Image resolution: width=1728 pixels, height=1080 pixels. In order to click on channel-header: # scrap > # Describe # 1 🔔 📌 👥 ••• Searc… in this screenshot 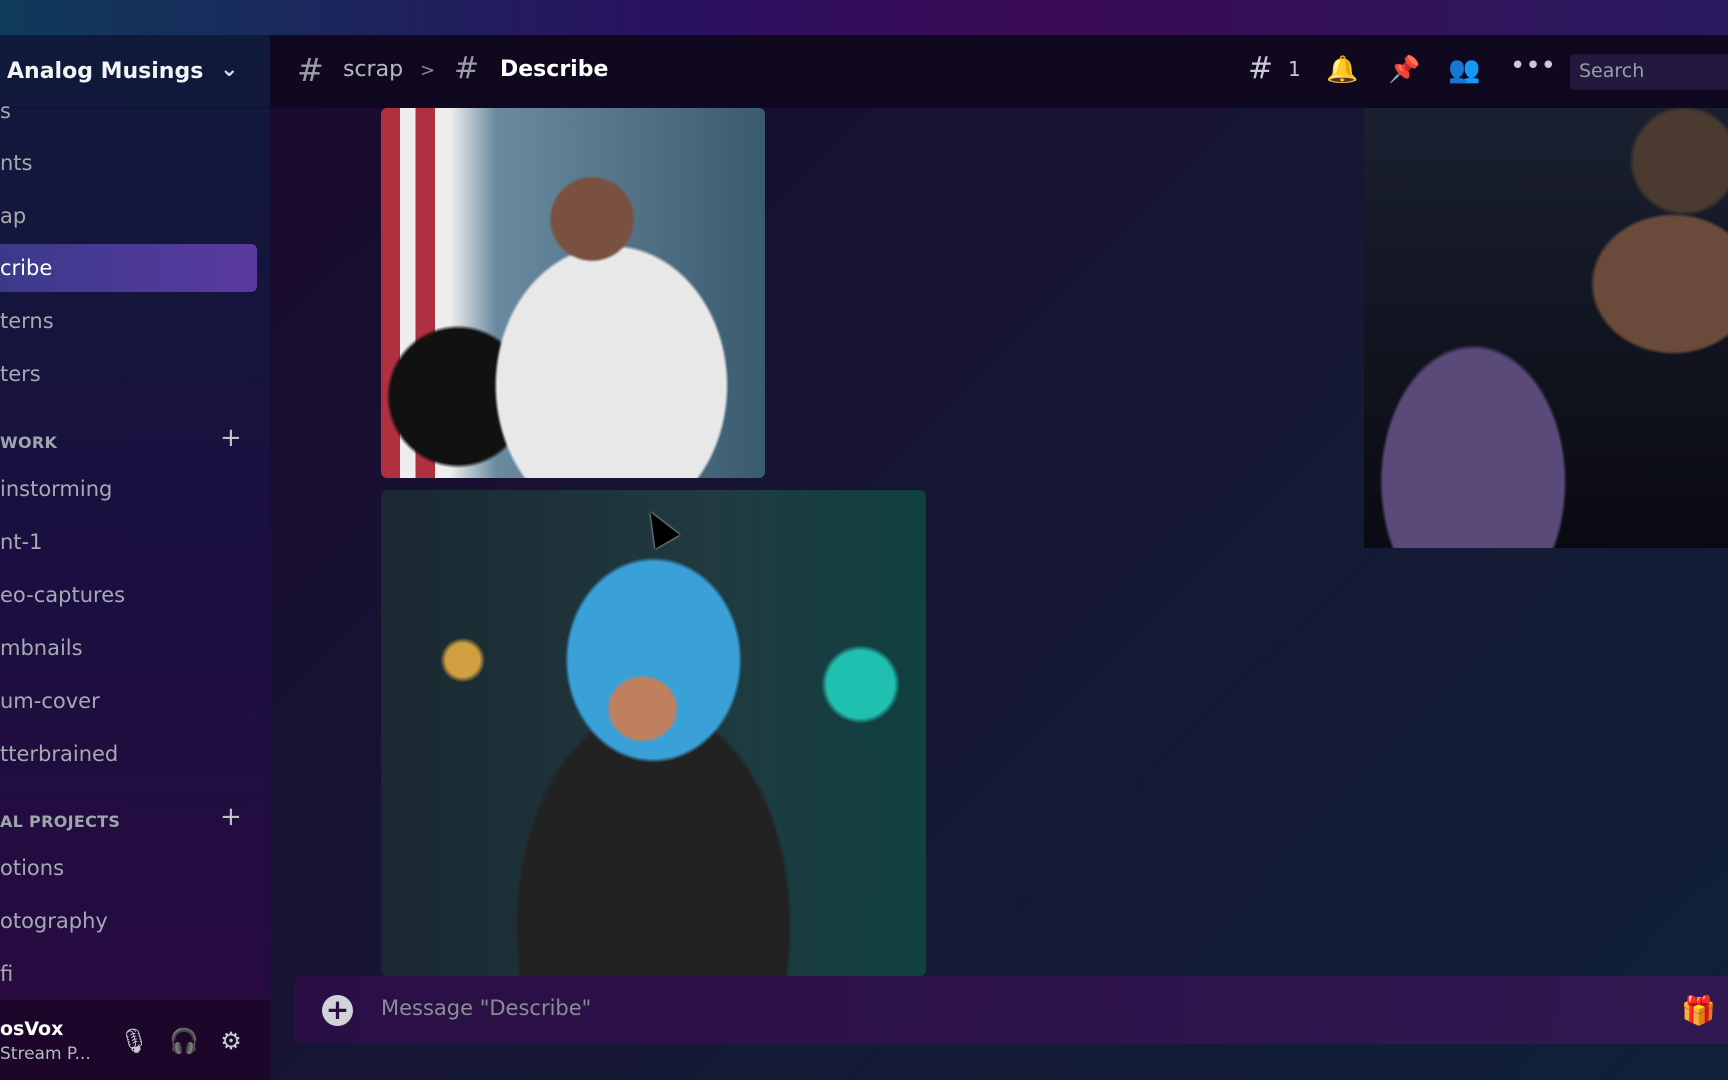, I will do `click(999, 71)`.